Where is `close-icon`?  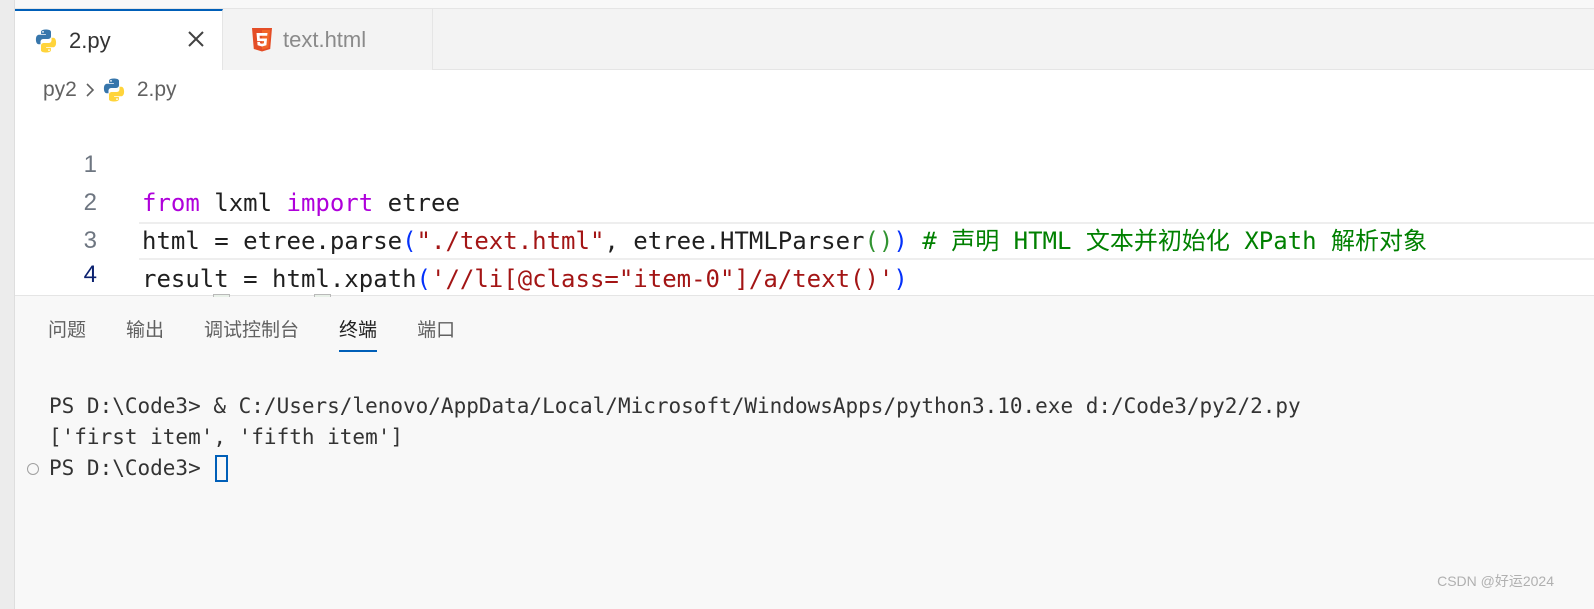 close-icon is located at coordinates (196, 39).